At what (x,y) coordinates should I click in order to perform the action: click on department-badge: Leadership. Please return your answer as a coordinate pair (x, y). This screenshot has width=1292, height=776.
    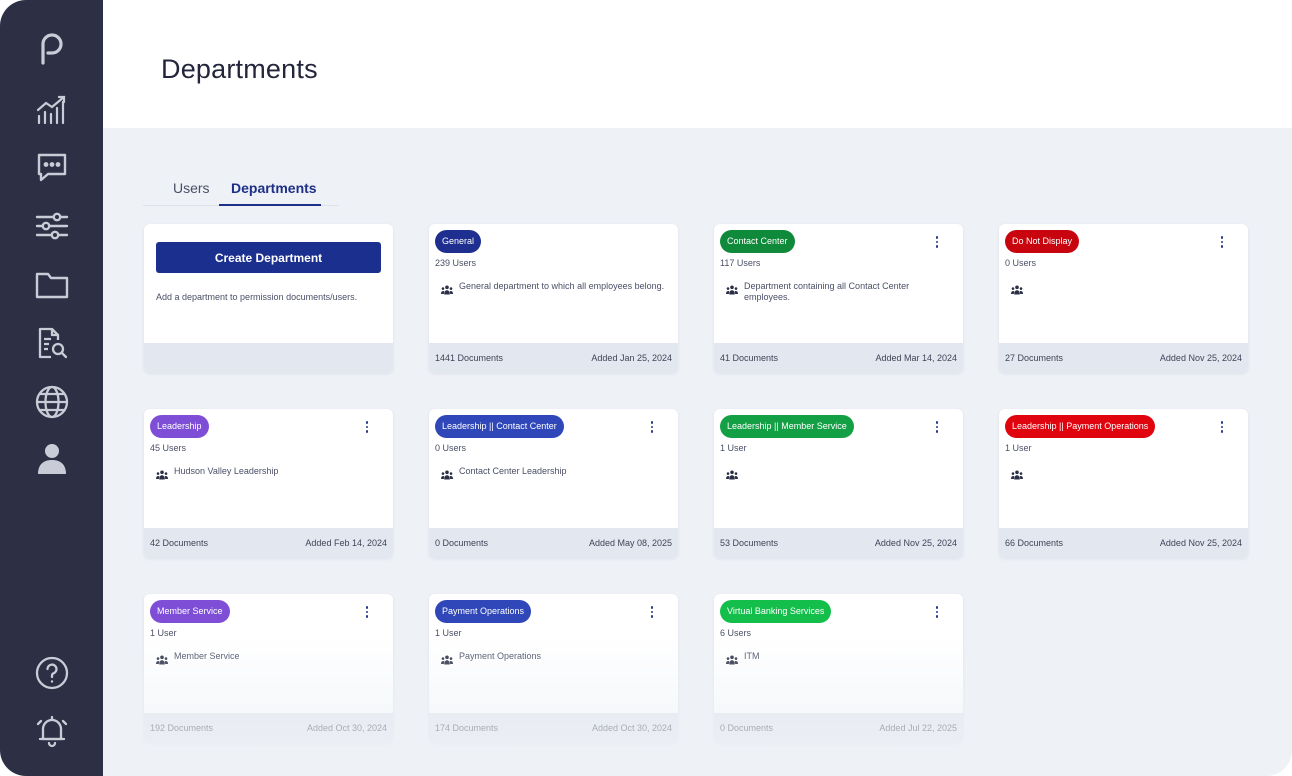
    Looking at the image, I should click on (179, 426).